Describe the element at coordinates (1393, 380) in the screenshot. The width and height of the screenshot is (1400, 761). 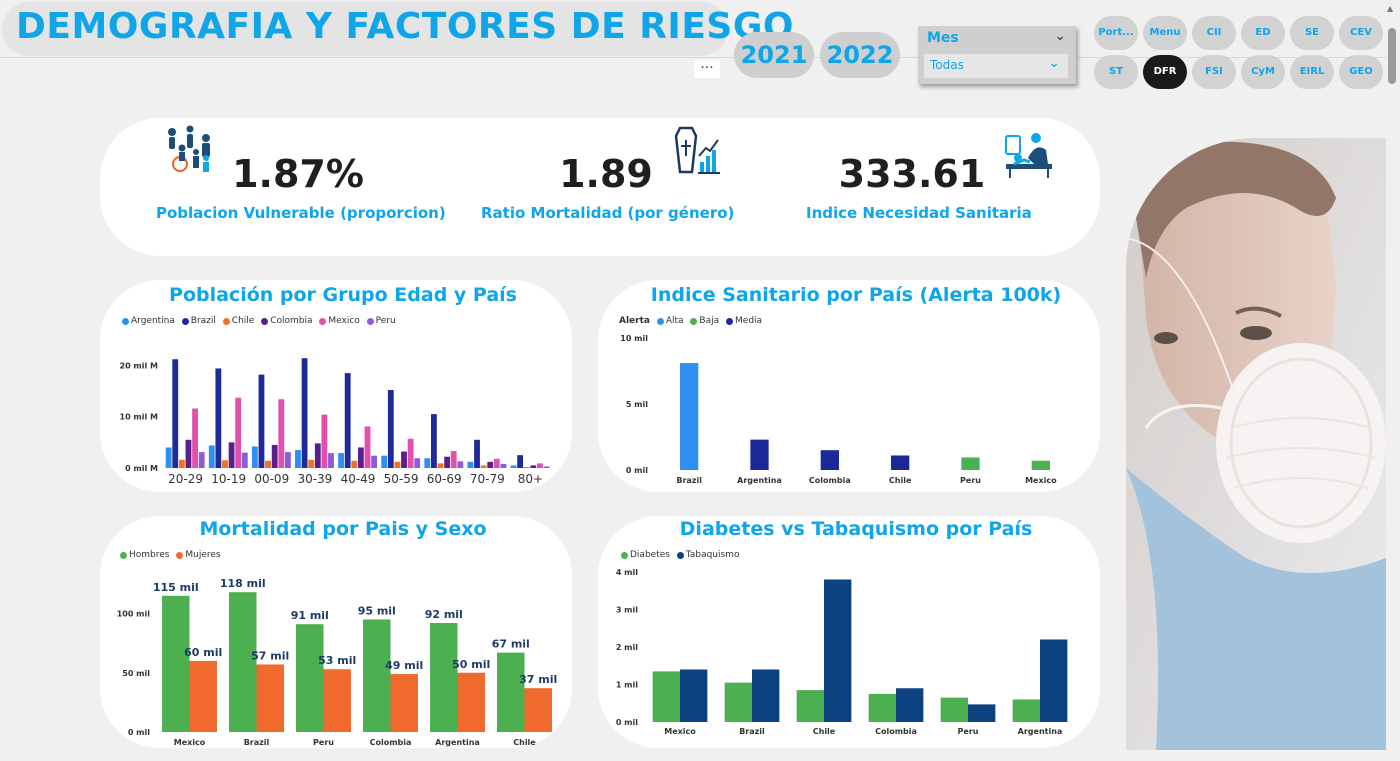
I see `scrollbar` at that location.